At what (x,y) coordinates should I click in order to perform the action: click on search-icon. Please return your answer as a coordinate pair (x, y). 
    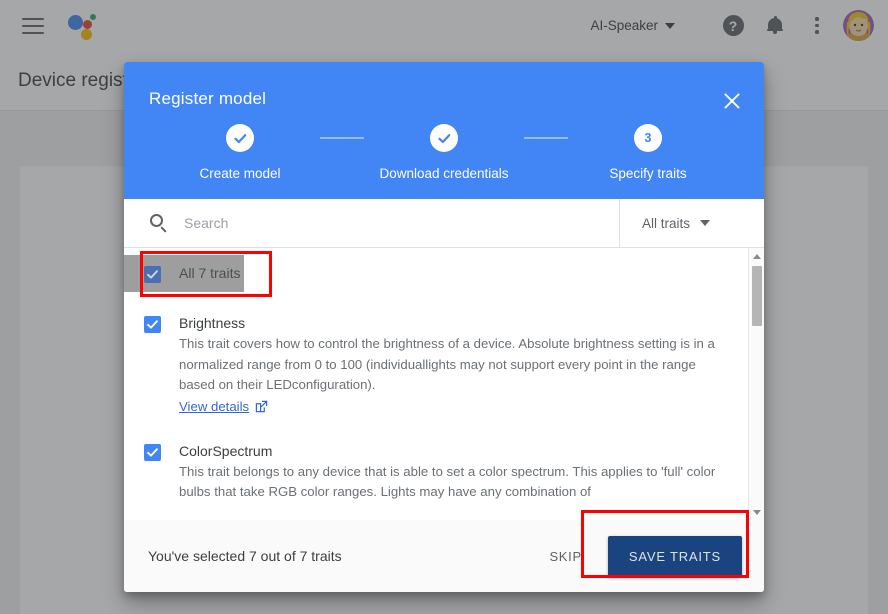
    Looking at the image, I should click on (159, 223).